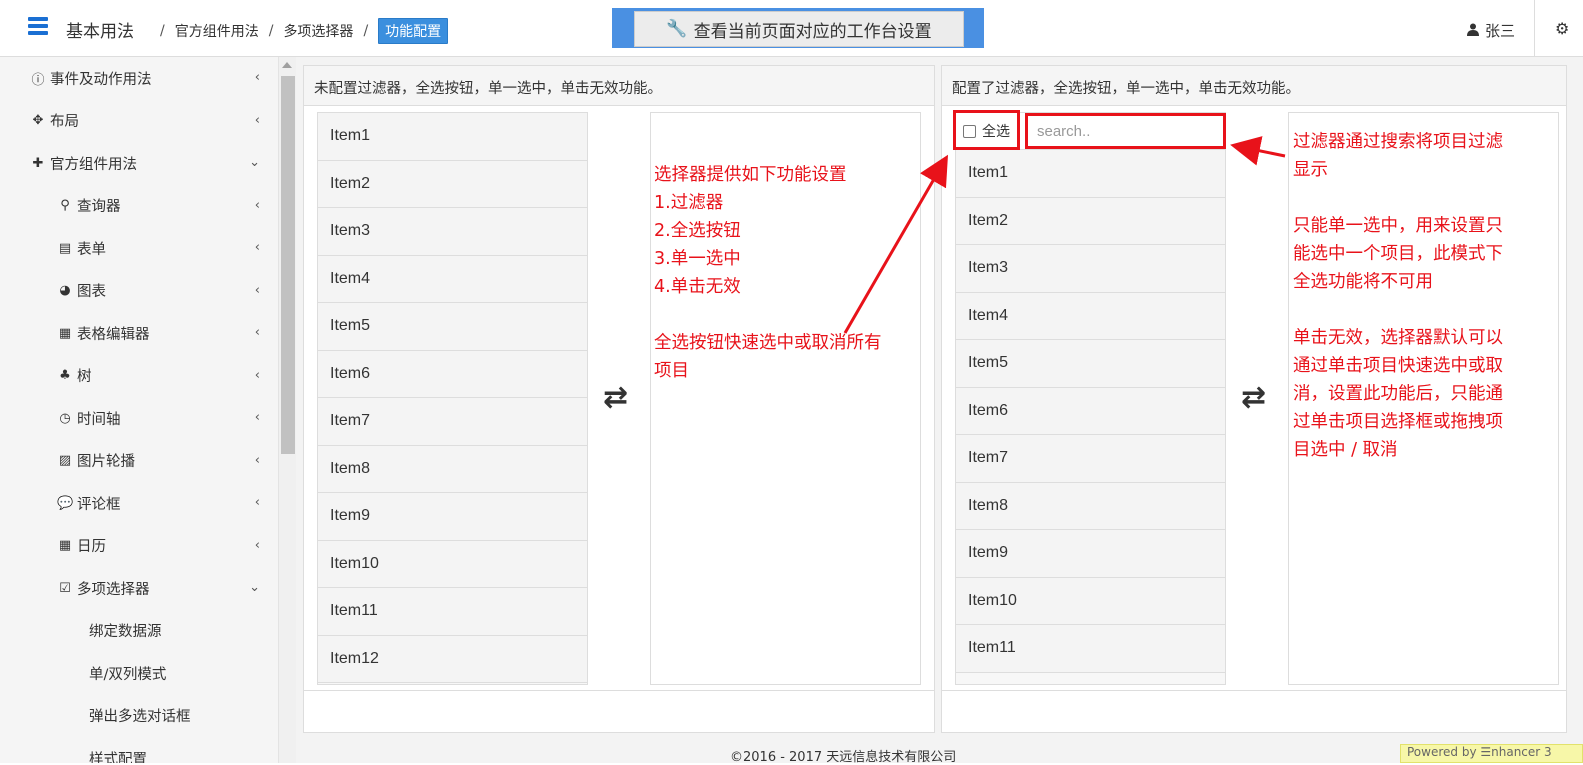 Image resolution: width=1583 pixels, height=765 pixels. I want to click on arrow-to-select-all, so click(896, 244).